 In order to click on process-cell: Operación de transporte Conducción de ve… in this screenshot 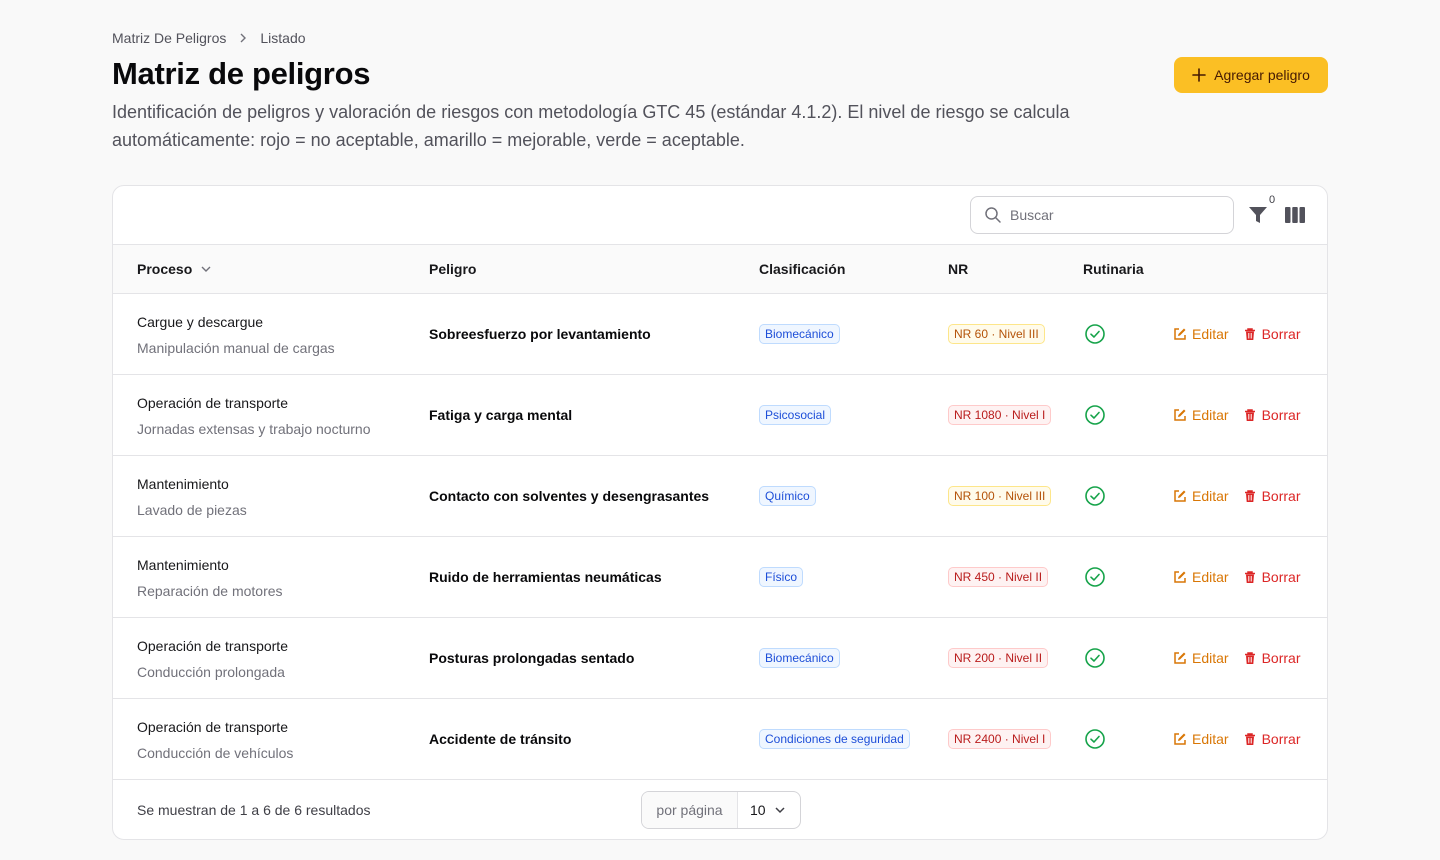, I will do `click(215, 740)`.